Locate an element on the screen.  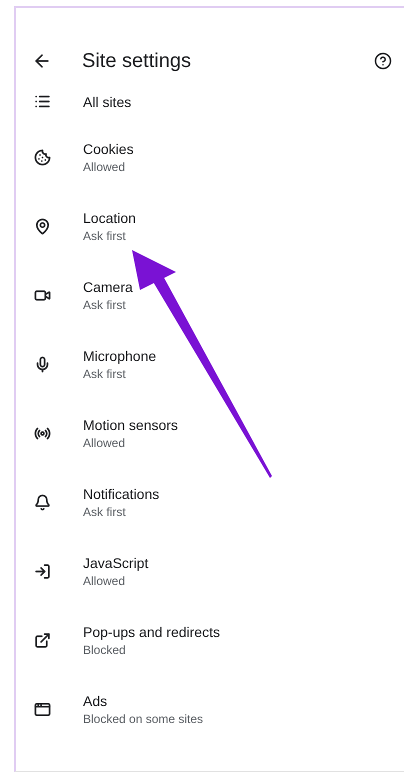
window-icon is located at coordinates (42, 709).